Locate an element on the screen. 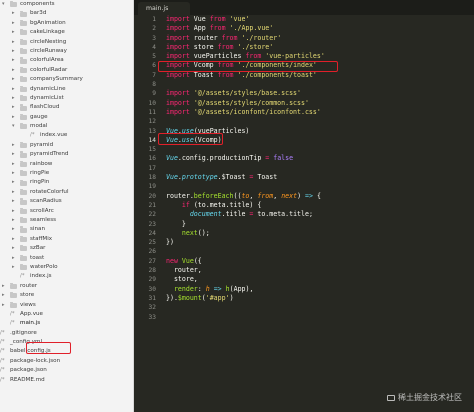  tree-folder: ▸ pyramidTrend is located at coordinates (66, 154).